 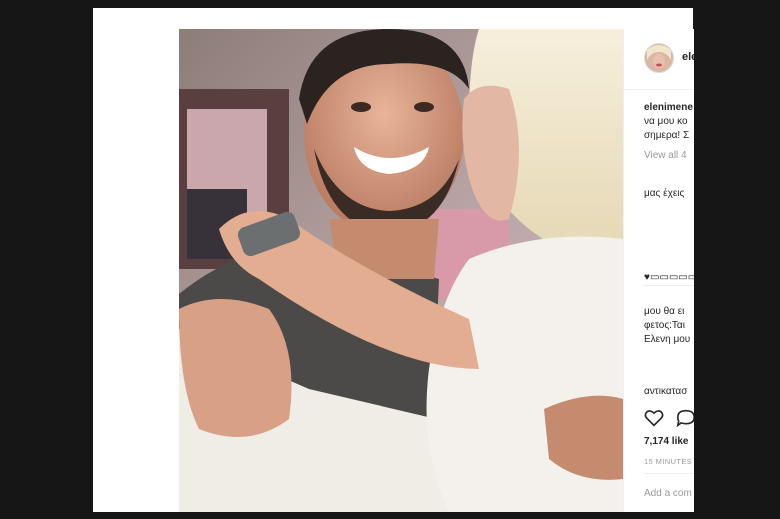 I want to click on comment-icon, so click(x=685, y=420).